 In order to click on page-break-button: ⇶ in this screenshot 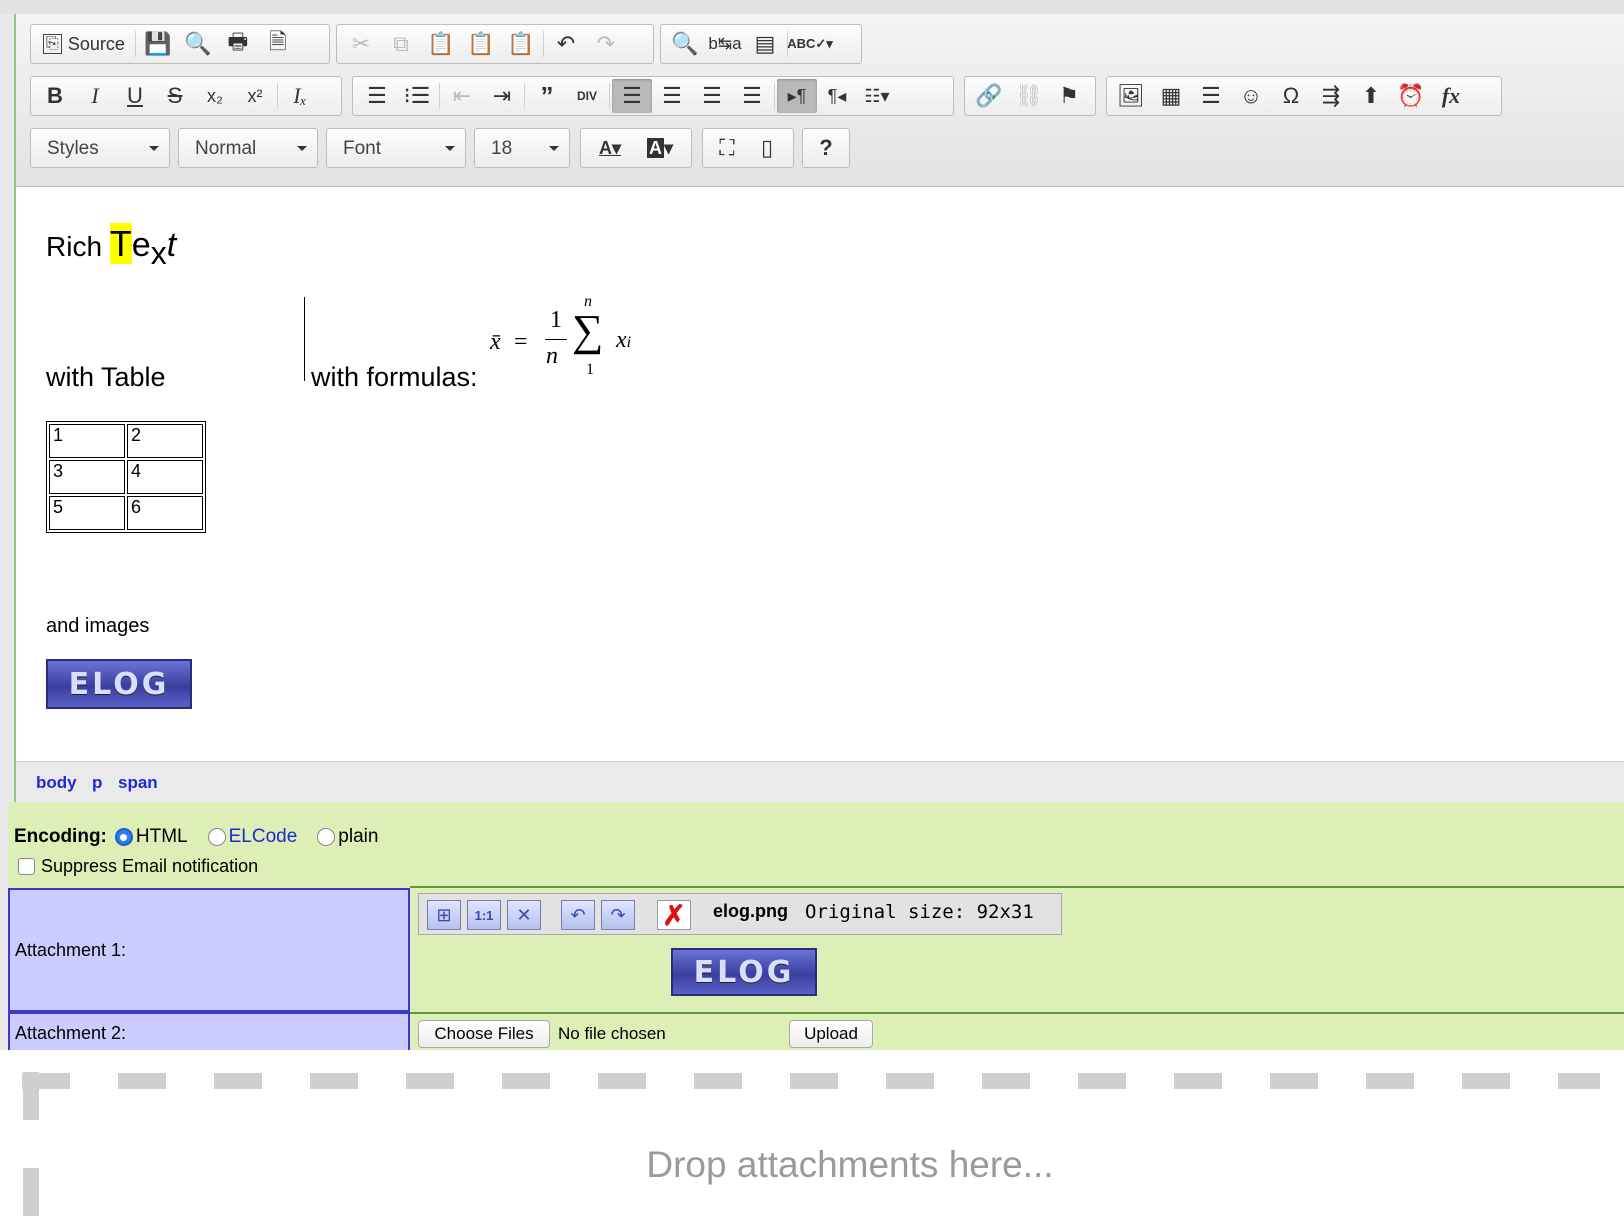, I will do `click(1331, 96)`.